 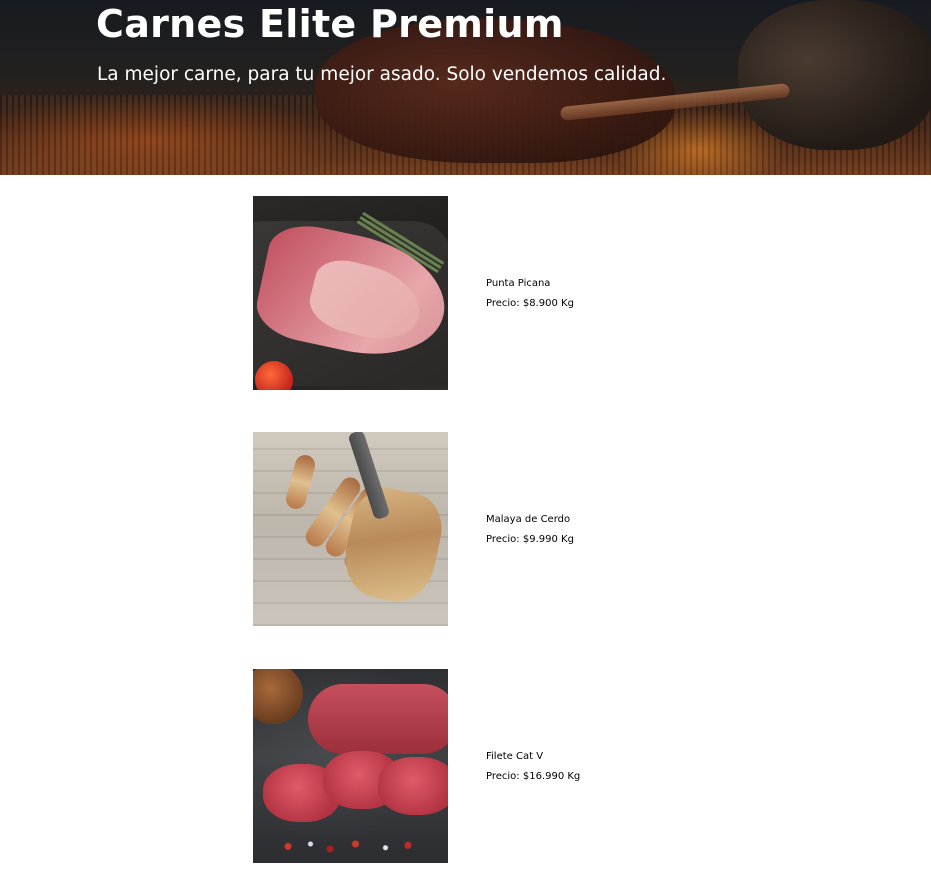 I want to click on product-image-malaya-de-cerdo, so click(x=350, y=529).